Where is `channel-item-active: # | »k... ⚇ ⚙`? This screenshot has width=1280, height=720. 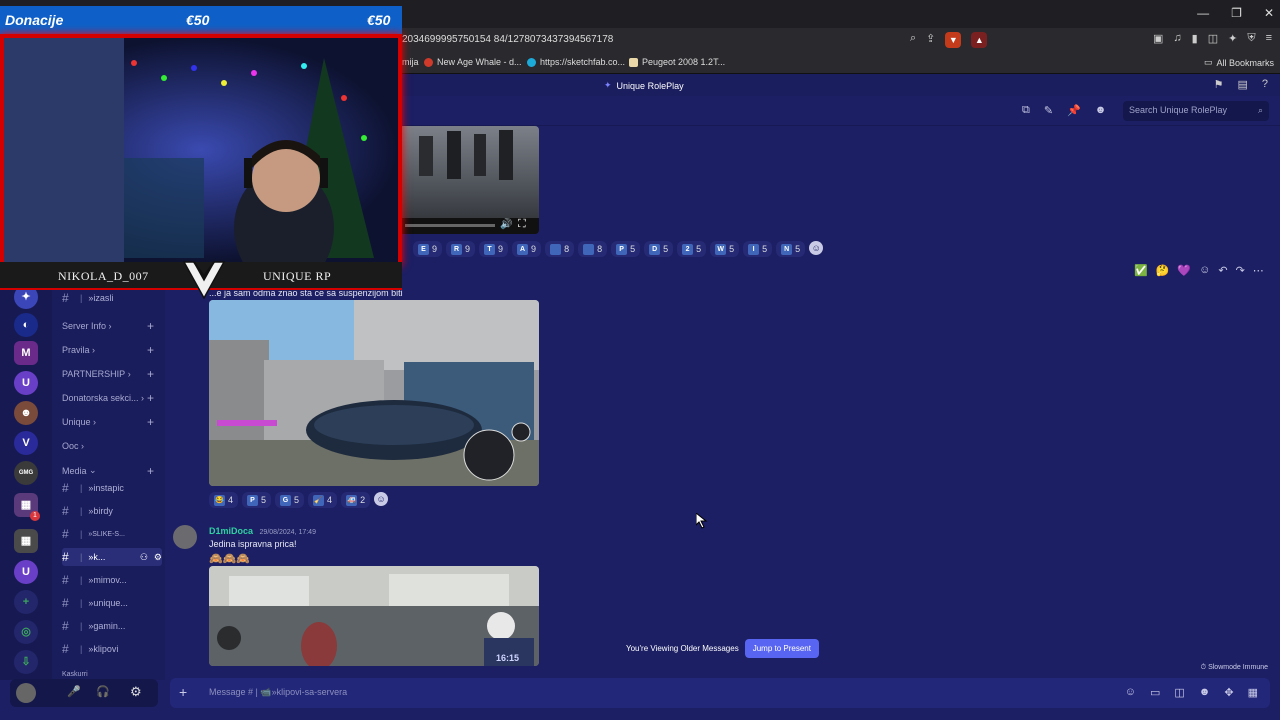
channel-item-active: # | »k... ⚇ ⚙ is located at coordinates (112, 557).